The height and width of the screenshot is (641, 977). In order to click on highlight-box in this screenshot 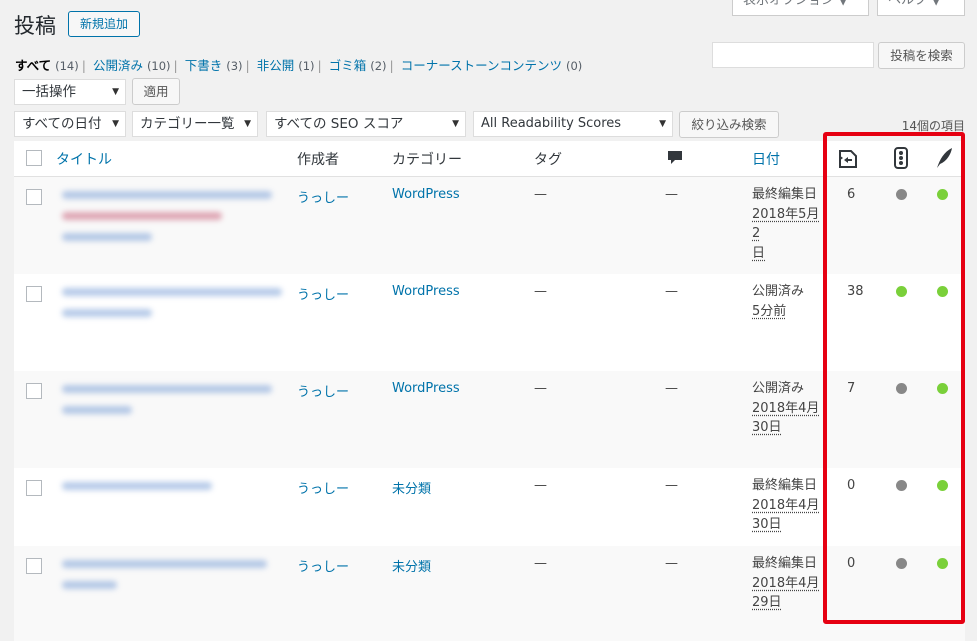, I will do `click(894, 378)`.